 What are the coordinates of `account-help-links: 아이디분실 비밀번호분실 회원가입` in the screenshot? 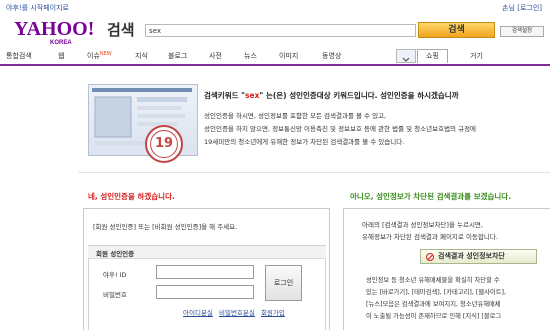 It's located at (236, 312).